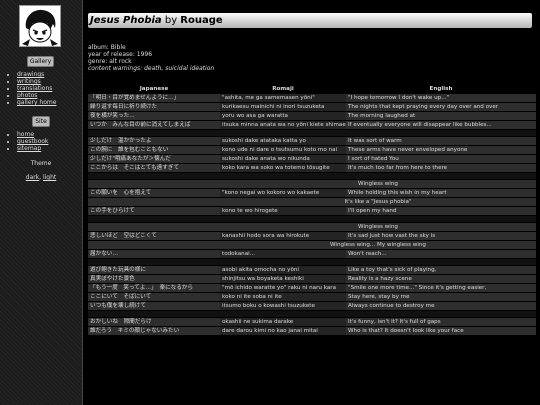 The image size is (540, 405). I want to click on nav-item-writings: writings, so click(36, 81).